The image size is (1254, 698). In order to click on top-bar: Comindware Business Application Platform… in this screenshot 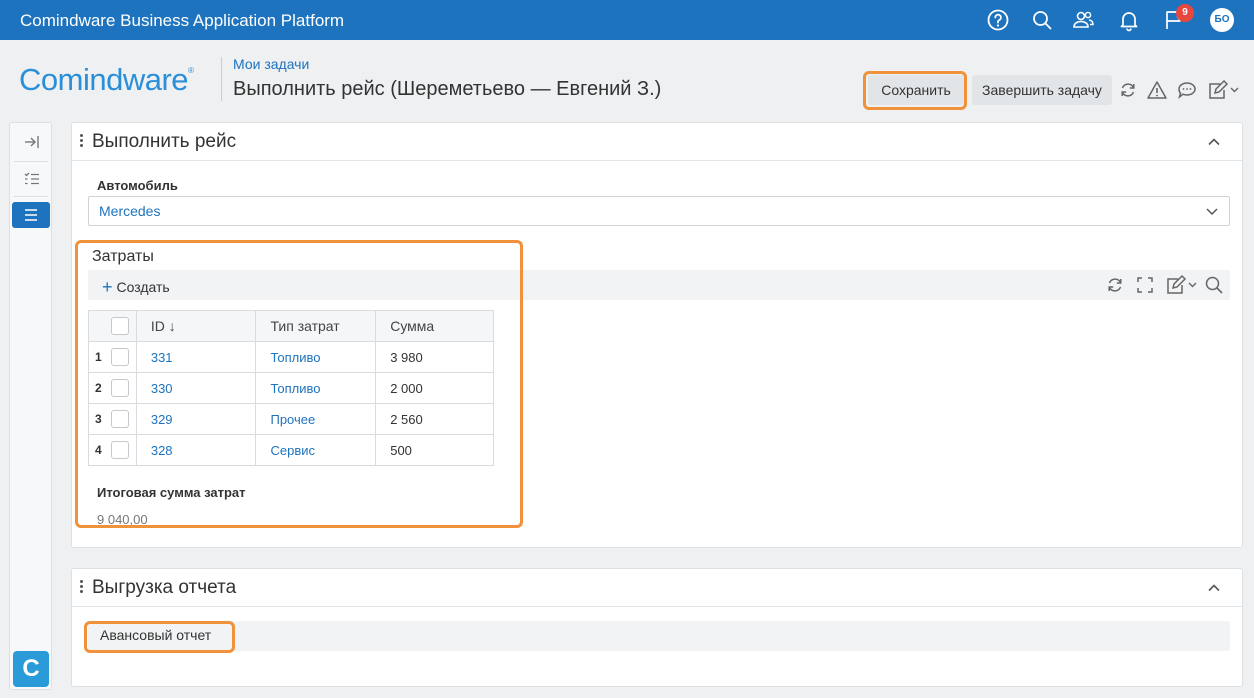, I will do `click(627, 20)`.